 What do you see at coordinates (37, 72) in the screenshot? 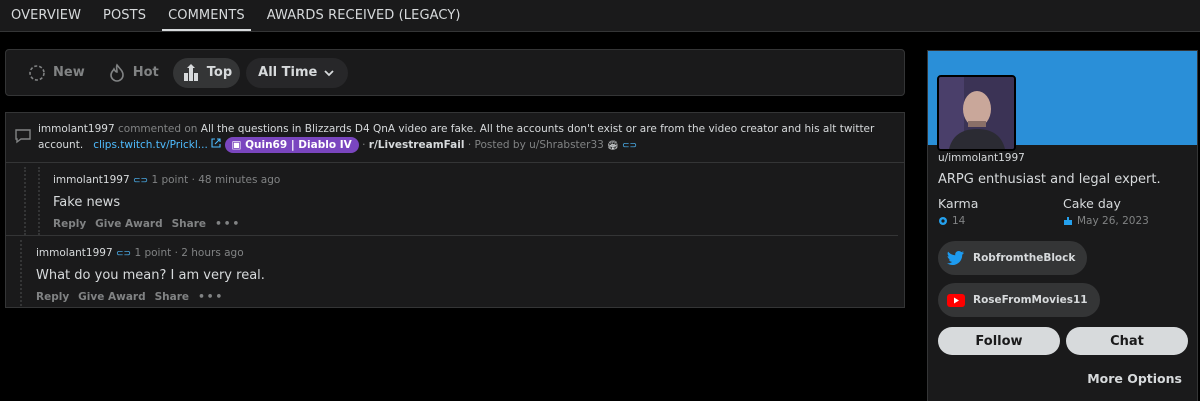
I see `sparkle-icon` at bounding box center [37, 72].